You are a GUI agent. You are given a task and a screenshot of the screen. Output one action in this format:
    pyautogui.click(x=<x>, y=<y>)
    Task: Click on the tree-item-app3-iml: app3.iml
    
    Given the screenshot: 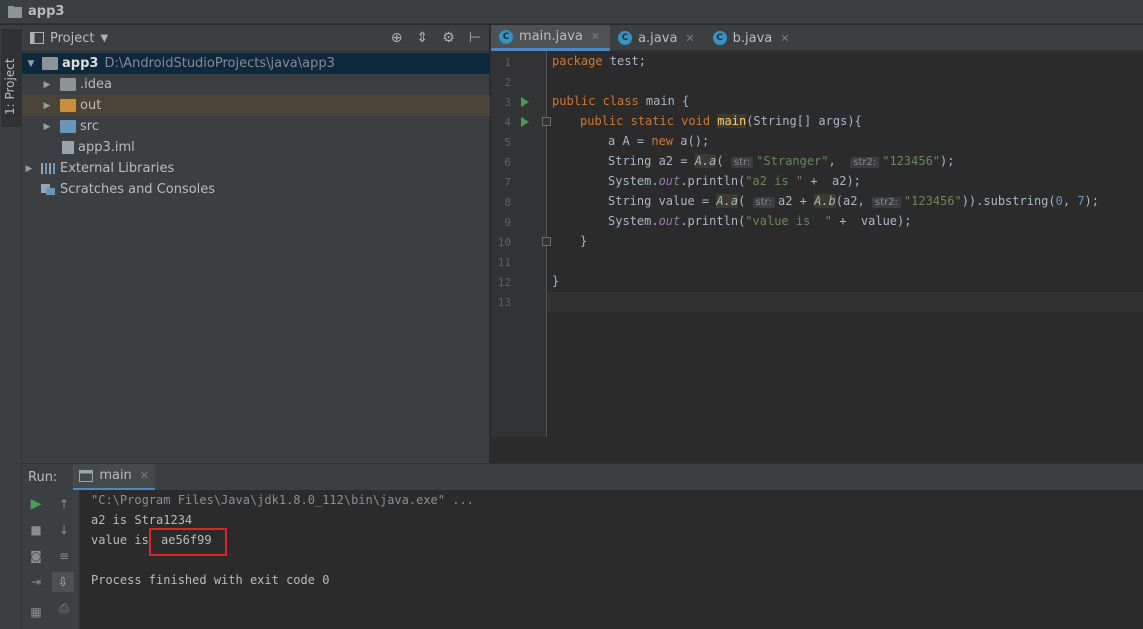 What is the action you would take?
    pyautogui.click(x=256, y=147)
    